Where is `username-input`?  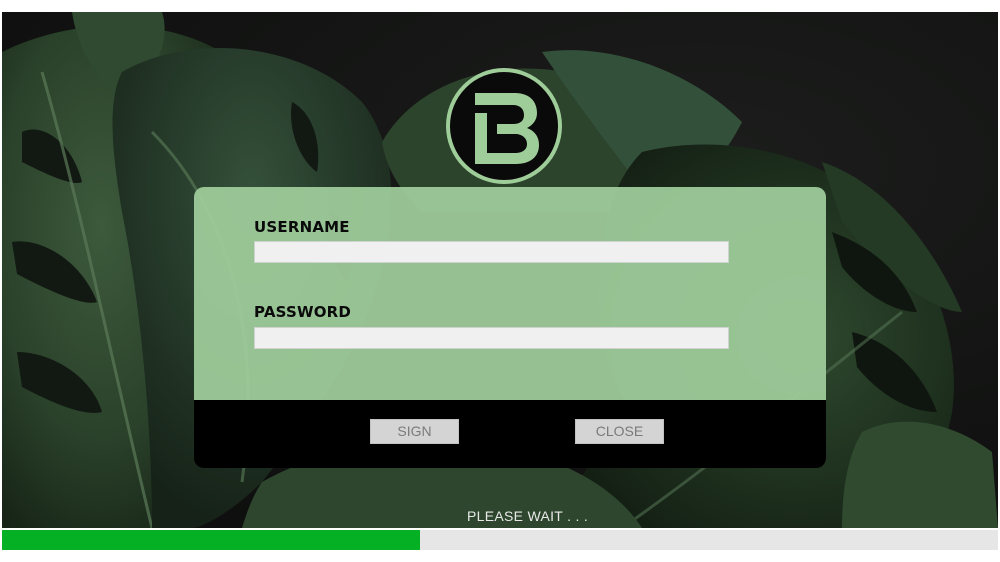
username-input is located at coordinates (491, 252).